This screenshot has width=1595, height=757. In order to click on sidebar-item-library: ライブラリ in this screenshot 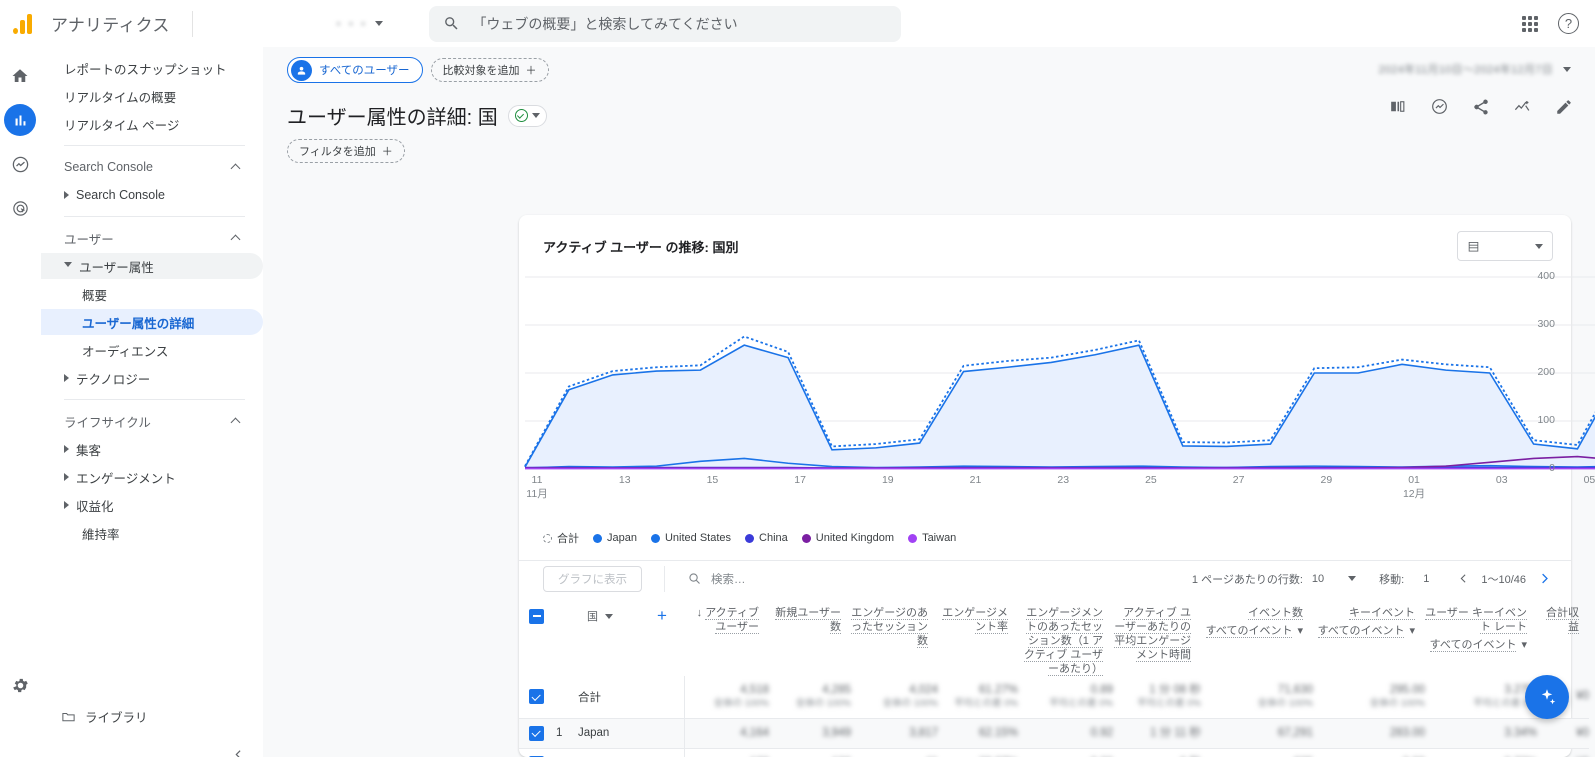, I will do `click(94, 716)`.